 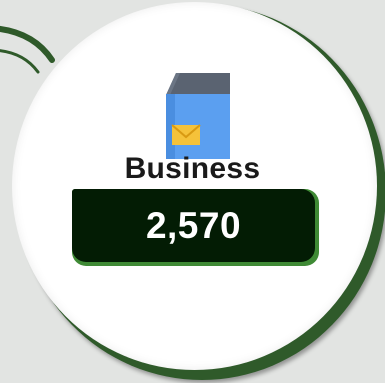 I want to click on stat-value-box: 2,570, so click(x=195, y=227).